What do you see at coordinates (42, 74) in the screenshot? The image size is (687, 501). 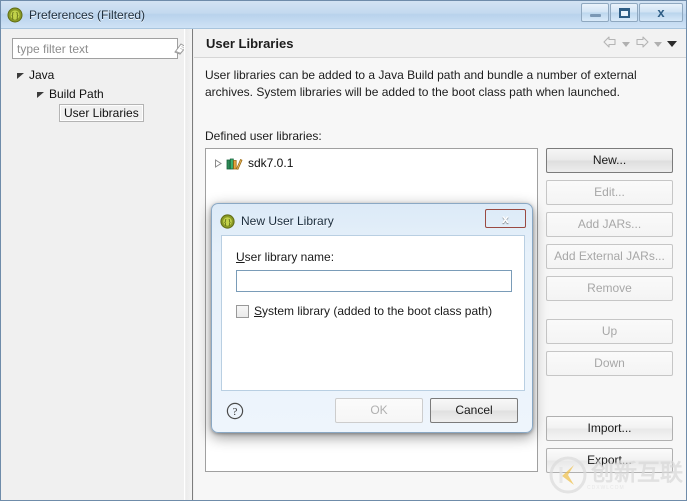 I see `tree-item-label: Java` at bounding box center [42, 74].